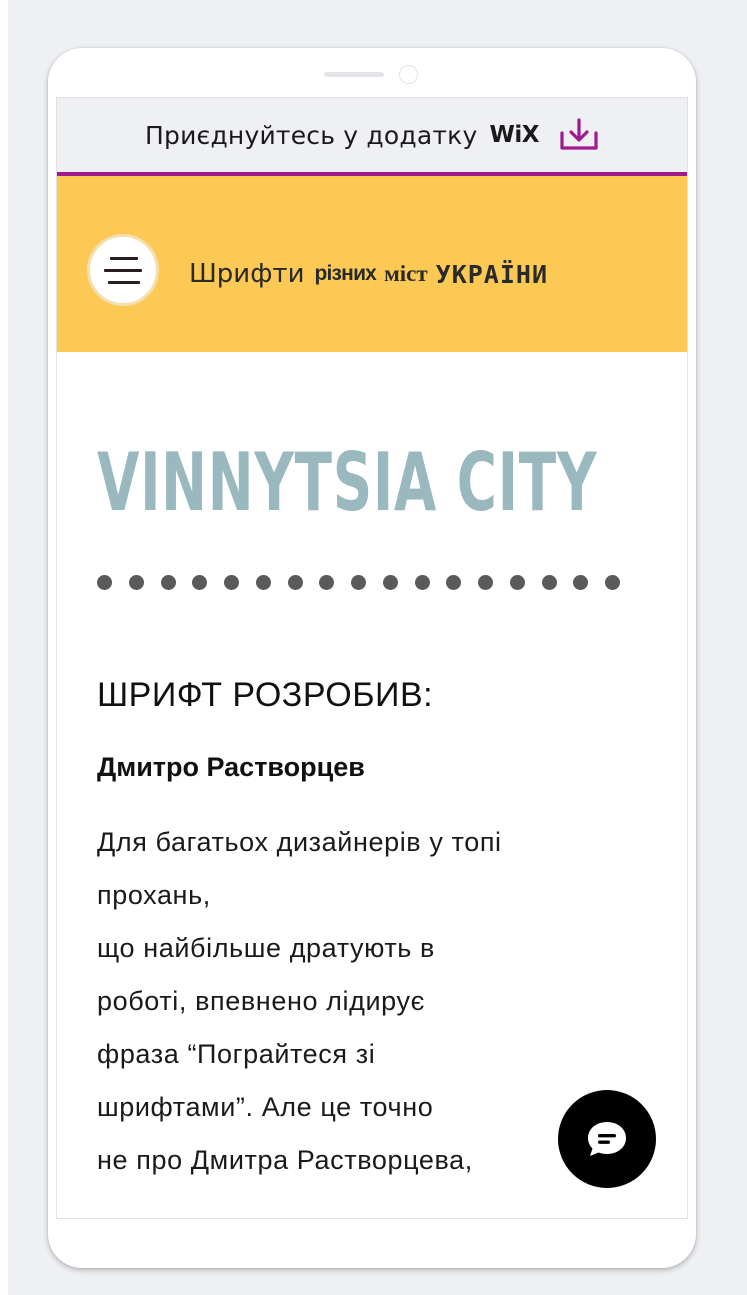 Image resolution: width=747 pixels, height=1295 pixels. I want to click on author-name: Дмитро Растворцев, so click(231, 767).